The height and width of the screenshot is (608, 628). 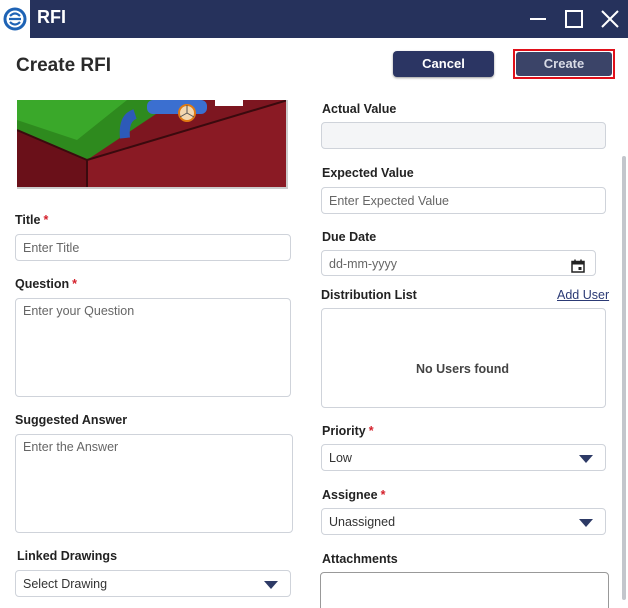 What do you see at coordinates (349, 237) in the screenshot?
I see `due-date-label: Due Date` at bounding box center [349, 237].